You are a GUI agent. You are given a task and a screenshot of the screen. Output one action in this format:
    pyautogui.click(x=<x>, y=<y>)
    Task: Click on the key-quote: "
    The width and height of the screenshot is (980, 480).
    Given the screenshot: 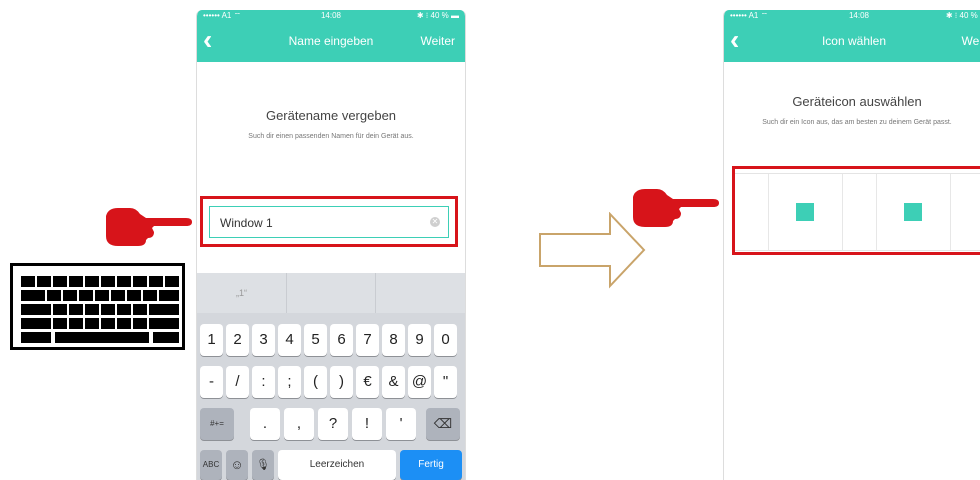 What is the action you would take?
    pyautogui.click(x=445, y=382)
    